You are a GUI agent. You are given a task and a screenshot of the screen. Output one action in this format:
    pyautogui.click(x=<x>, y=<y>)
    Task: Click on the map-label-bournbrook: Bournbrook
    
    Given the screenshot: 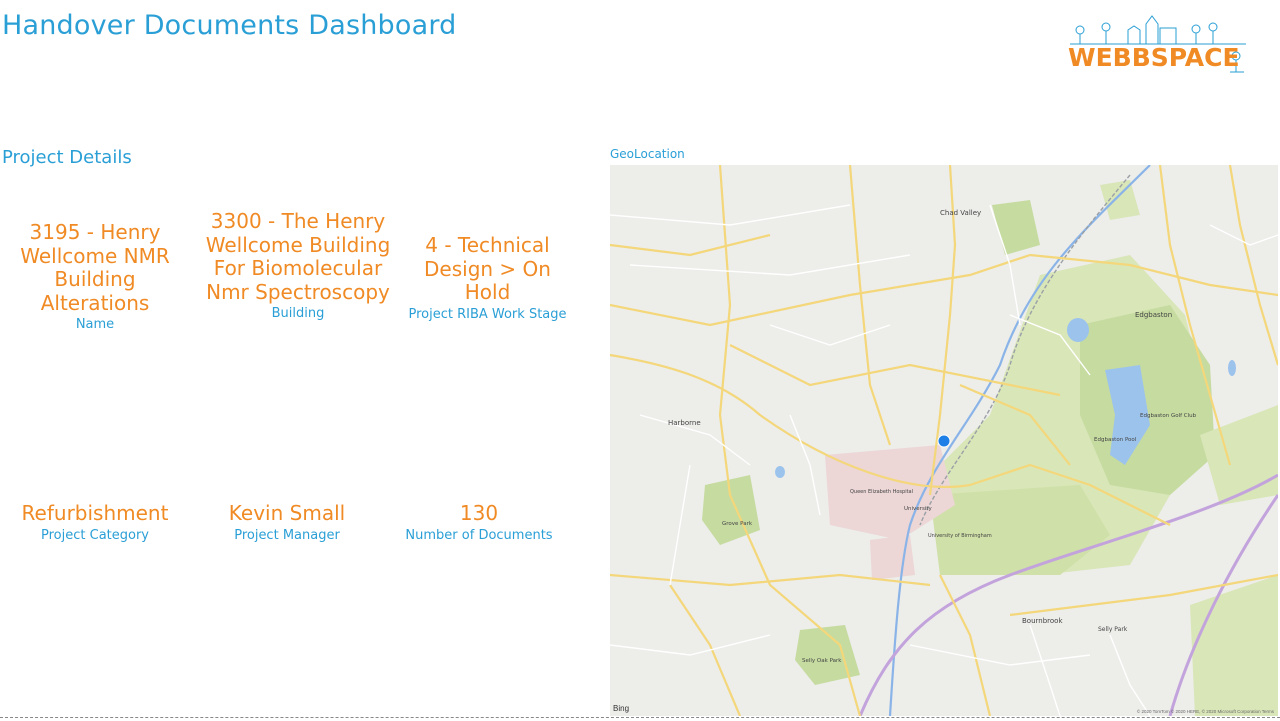 What is the action you would take?
    pyautogui.click(x=1042, y=621)
    